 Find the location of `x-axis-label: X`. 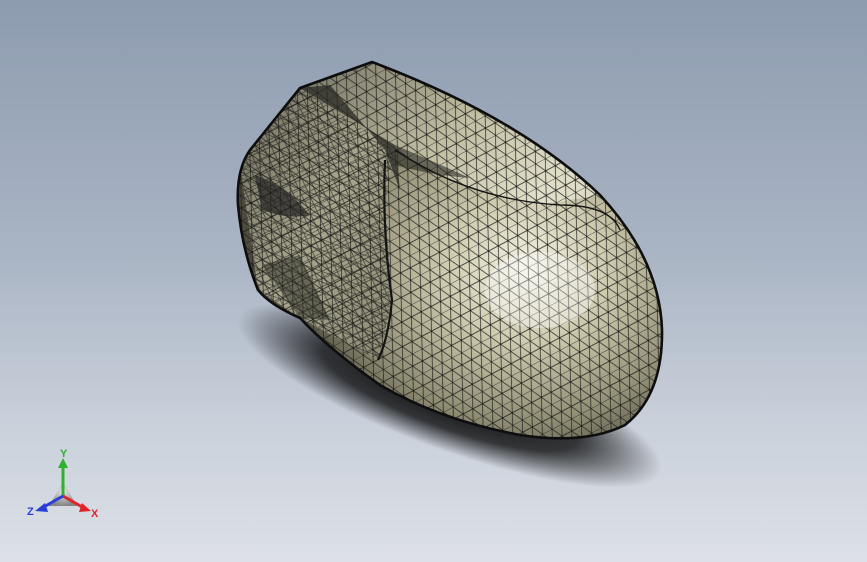

x-axis-label: X is located at coordinates (95, 514).